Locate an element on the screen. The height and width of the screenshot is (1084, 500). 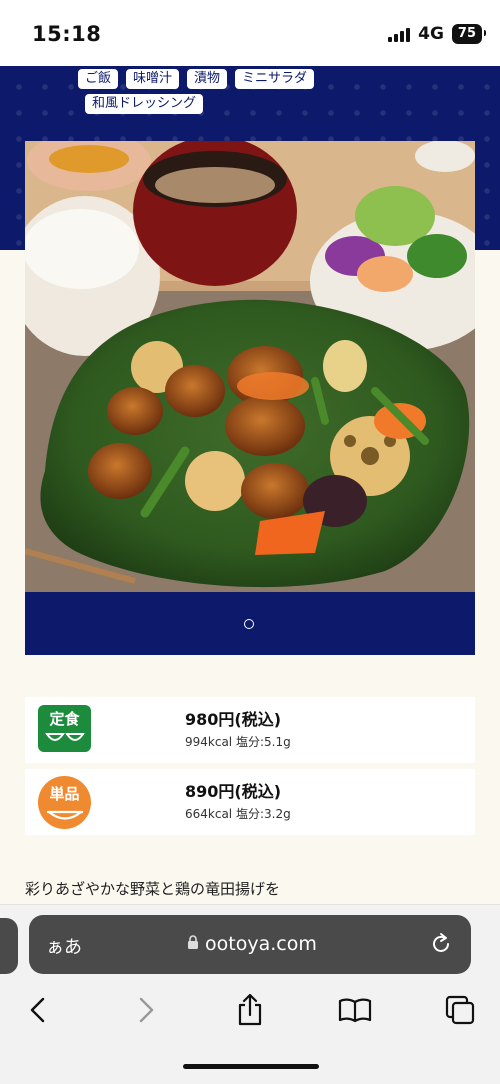
address-bar: ぁあ ootoya.com is located at coordinates (250, 944).